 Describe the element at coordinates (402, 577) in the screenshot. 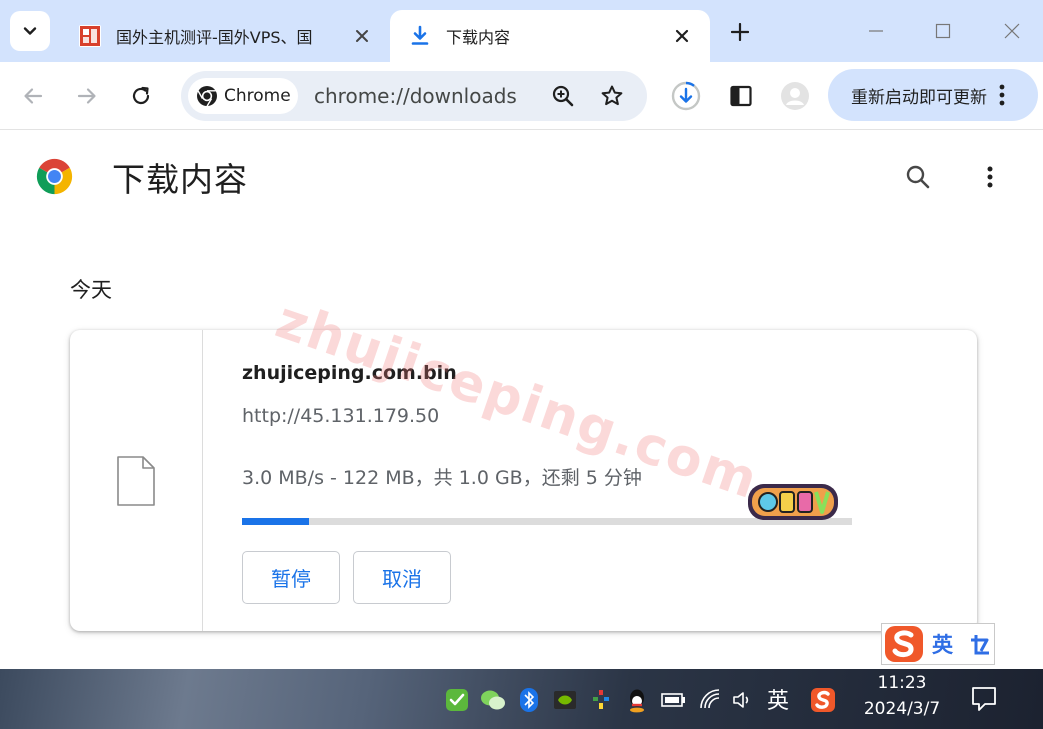

I see `cancel-button: 取消` at that location.